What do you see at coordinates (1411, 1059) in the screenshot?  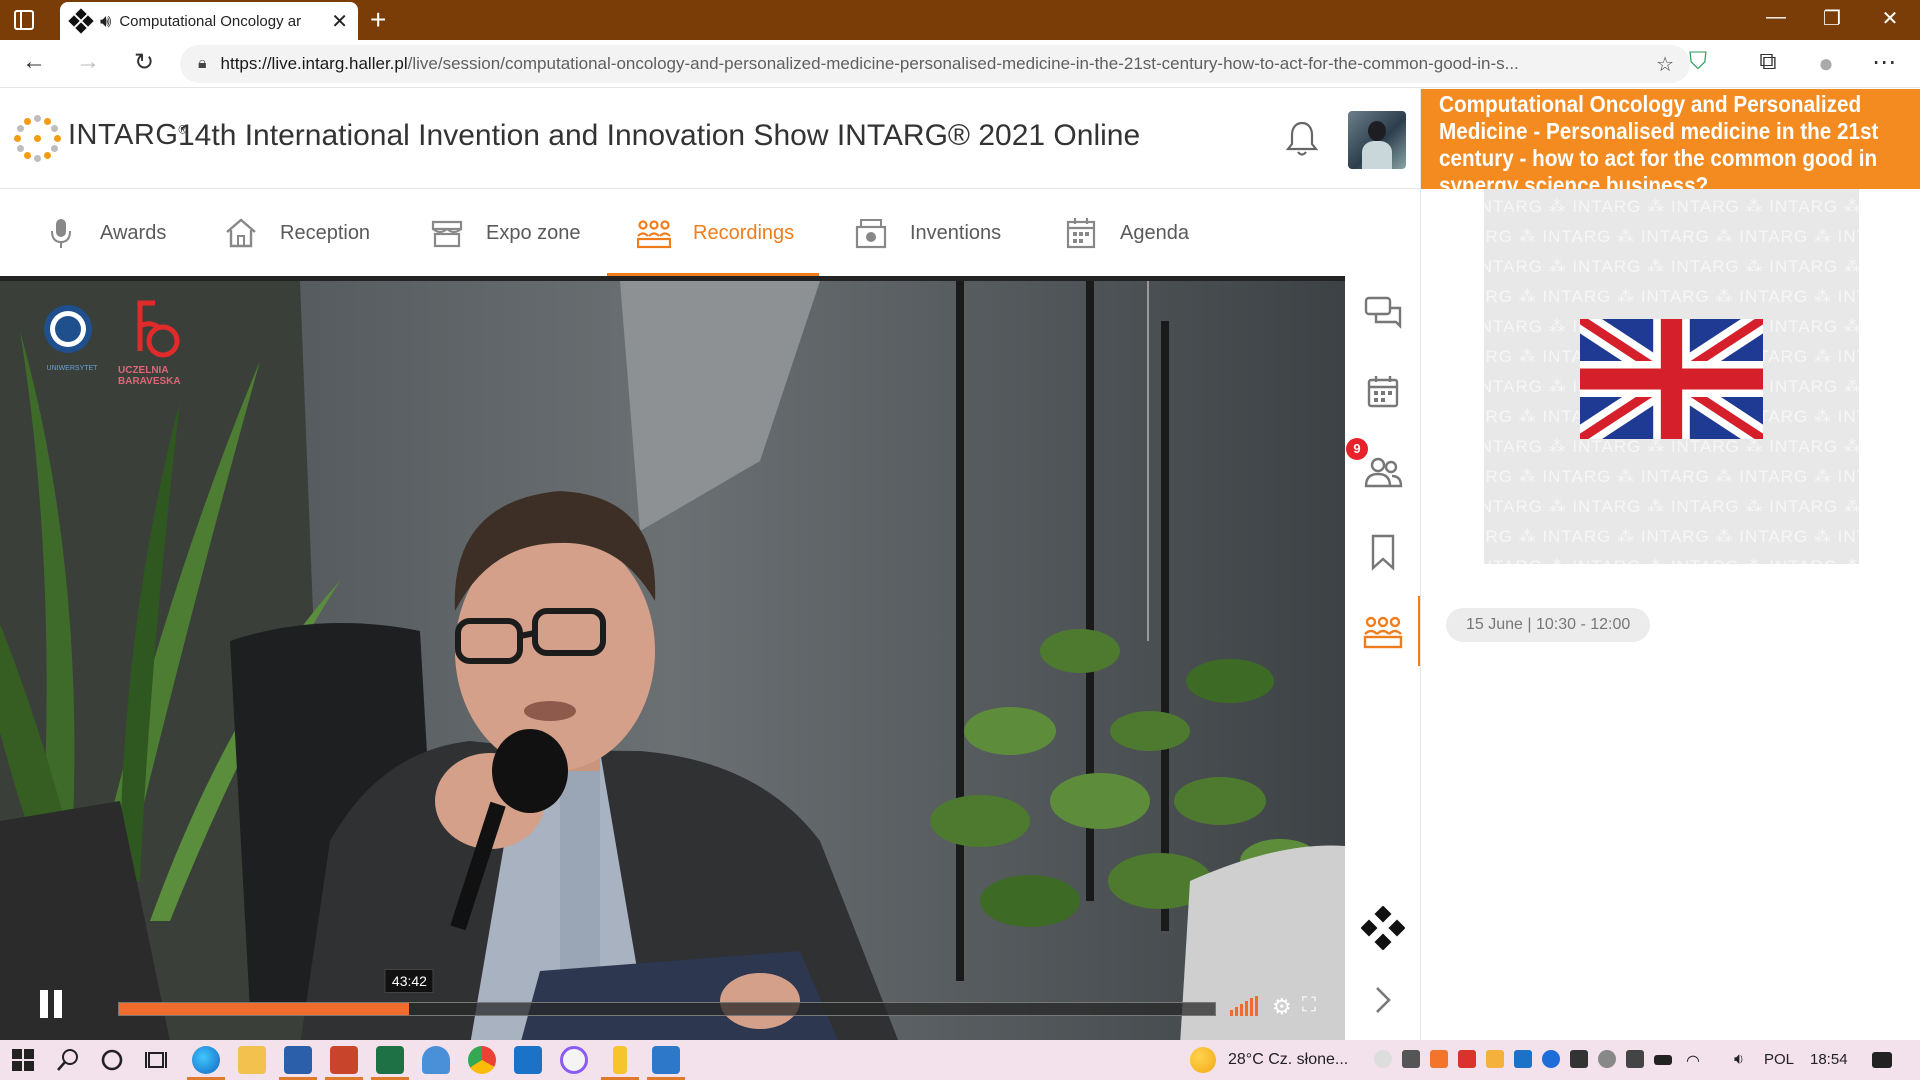 I see `tray-device-icon` at bounding box center [1411, 1059].